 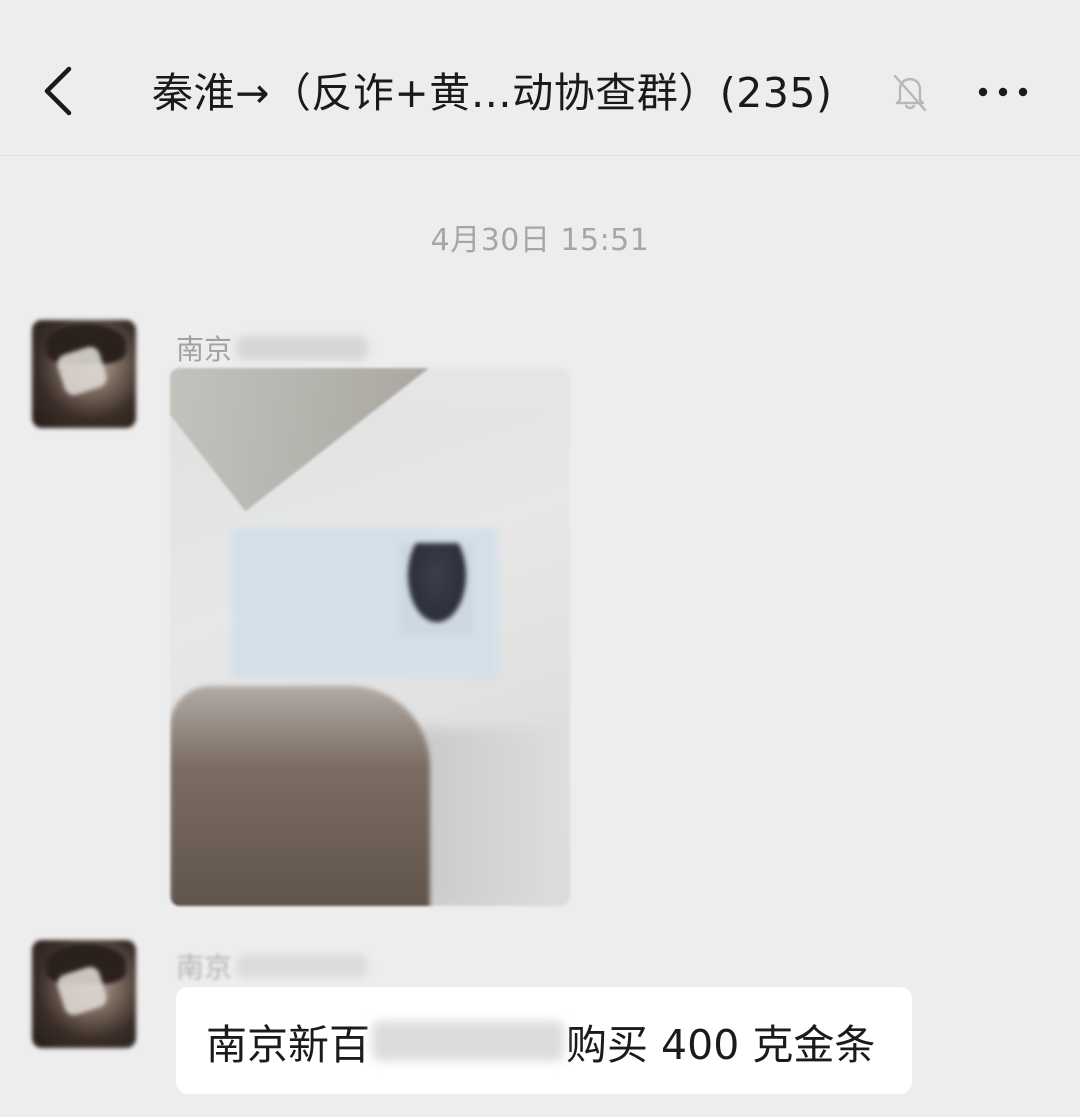 I want to click on chat-title: 秦淮→（反诈+黄…动协查群）(235), so click(x=492, y=93).